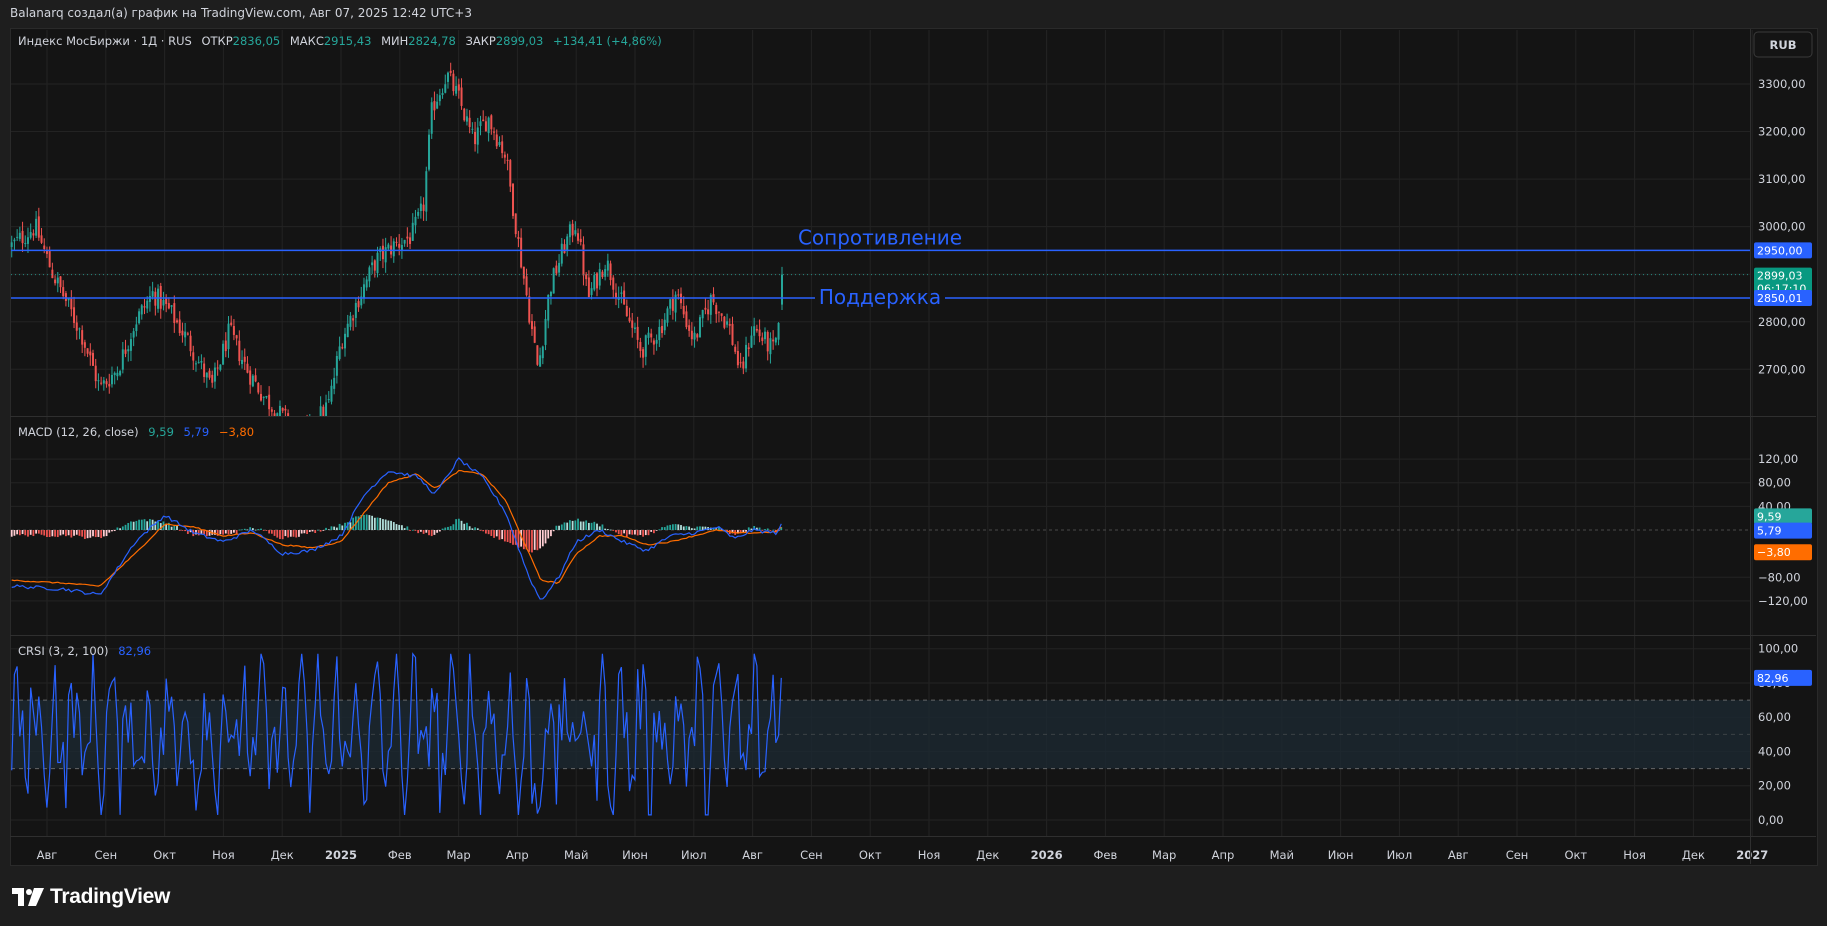 The width and height of the screenshot is (1827, 926). I want to click on macd-signal-badge-text: −3,80, so click(1774, 552).